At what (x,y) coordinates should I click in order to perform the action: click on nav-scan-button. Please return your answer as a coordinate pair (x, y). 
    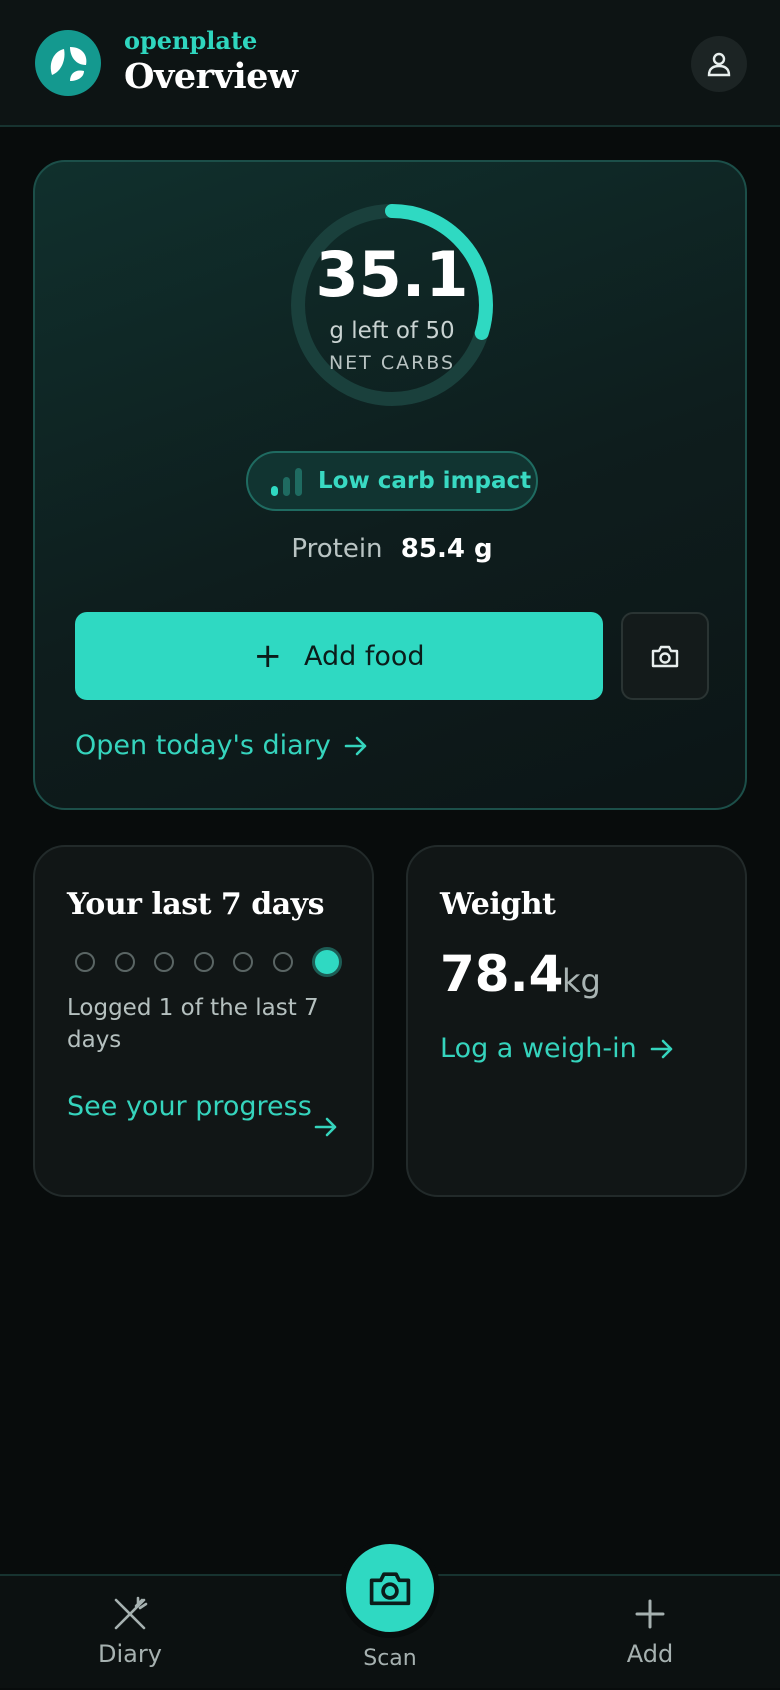
    Looking at the image, I should click on (390, 1588).